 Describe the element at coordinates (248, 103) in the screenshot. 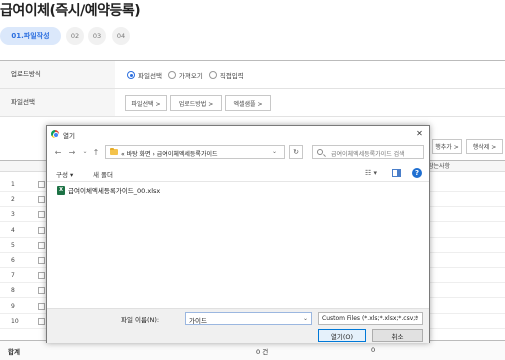

I see `excel-sample-button: 엑셀샘플 >` at that location.